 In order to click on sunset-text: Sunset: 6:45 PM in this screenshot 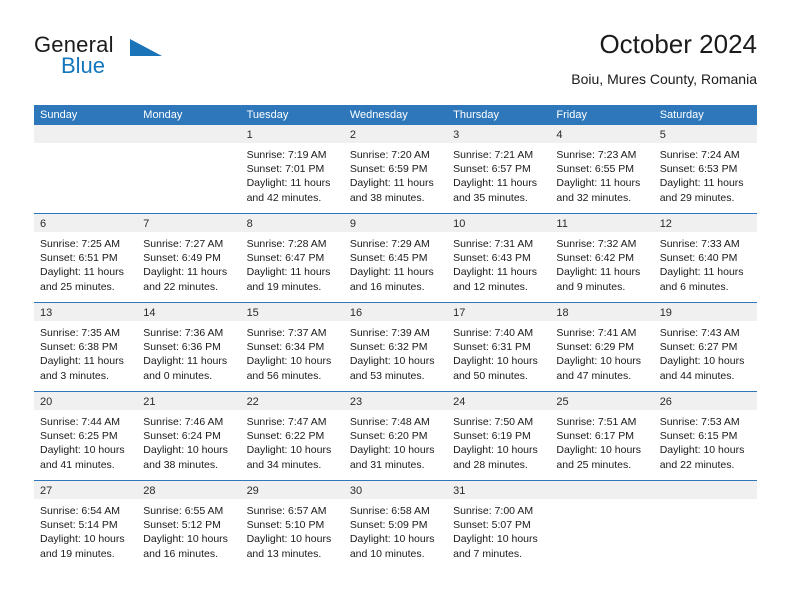, I will do `click(388, 258)`.